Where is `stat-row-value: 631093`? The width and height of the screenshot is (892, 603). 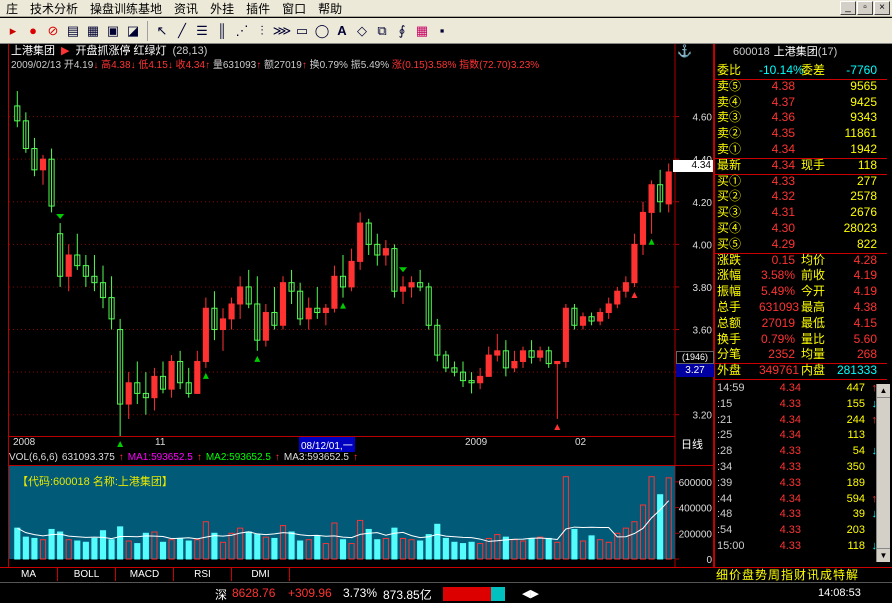 stat-row-value: 631093 is located at coordinates (779, 307).